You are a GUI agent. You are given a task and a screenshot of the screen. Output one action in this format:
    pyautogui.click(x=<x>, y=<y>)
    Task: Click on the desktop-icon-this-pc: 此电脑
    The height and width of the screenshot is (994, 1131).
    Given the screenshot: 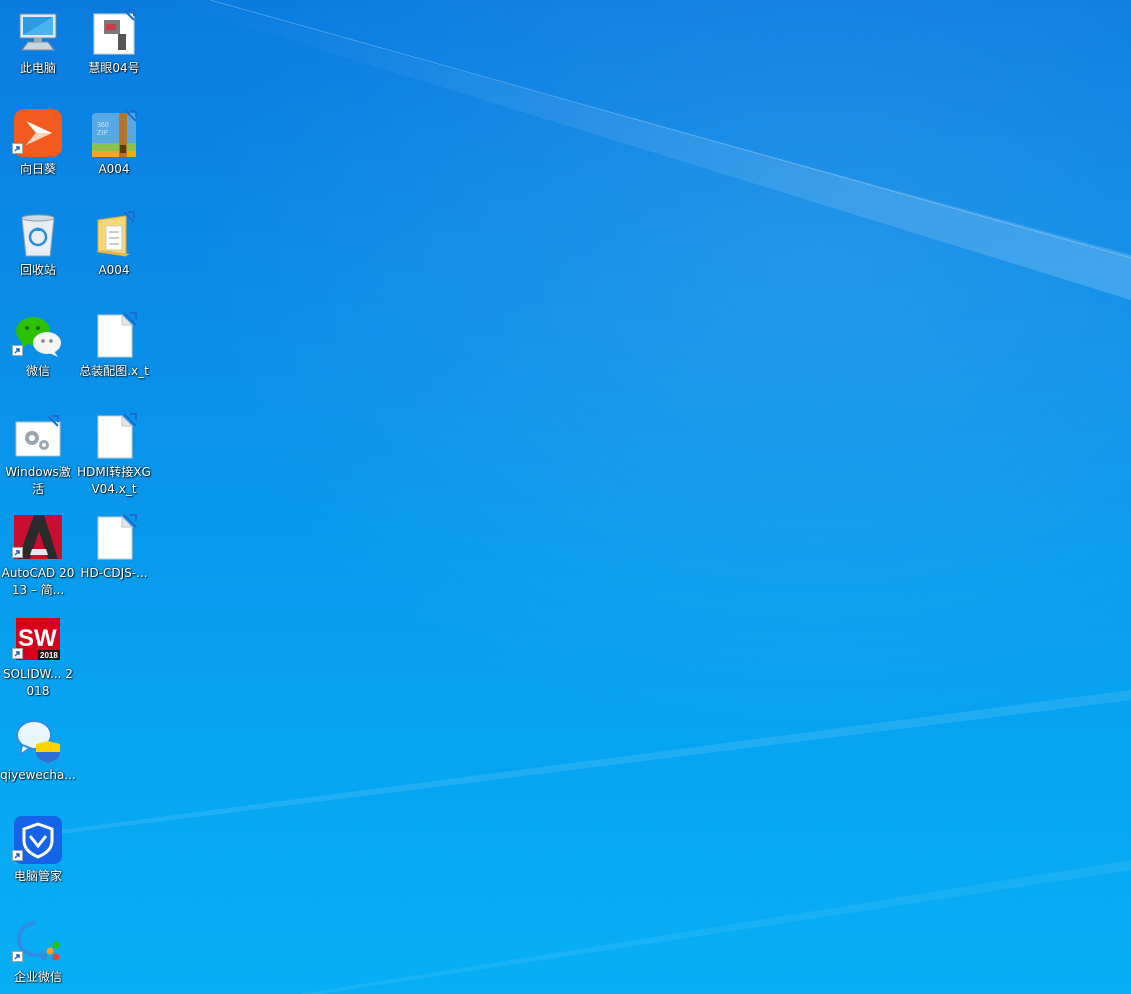 What is the action you would take?
    pyautogui.click(x=38, y=50)
    